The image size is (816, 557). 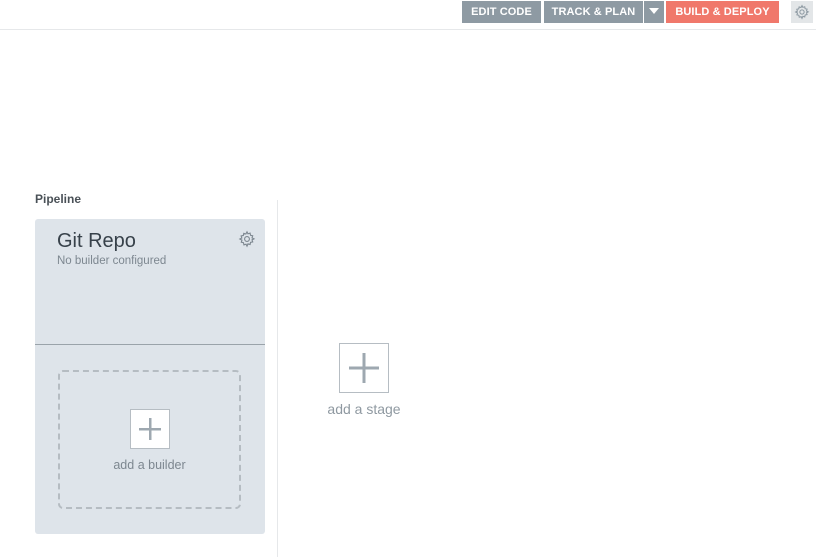 I want to click on add-stage-label: add a stage, so click(x=364, y=409).